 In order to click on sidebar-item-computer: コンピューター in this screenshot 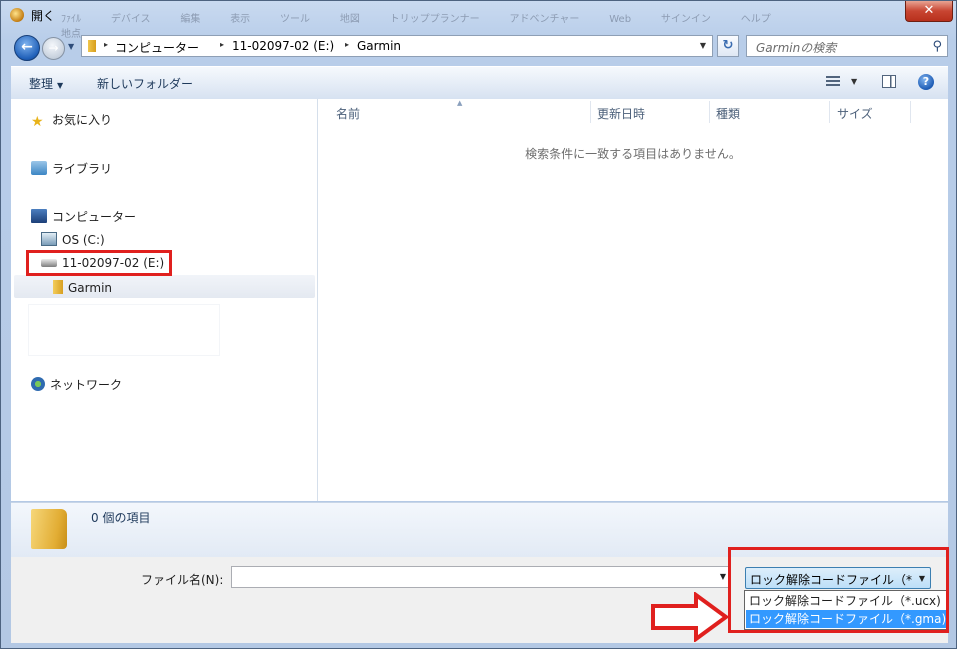, I will do `click(83, 216)`.